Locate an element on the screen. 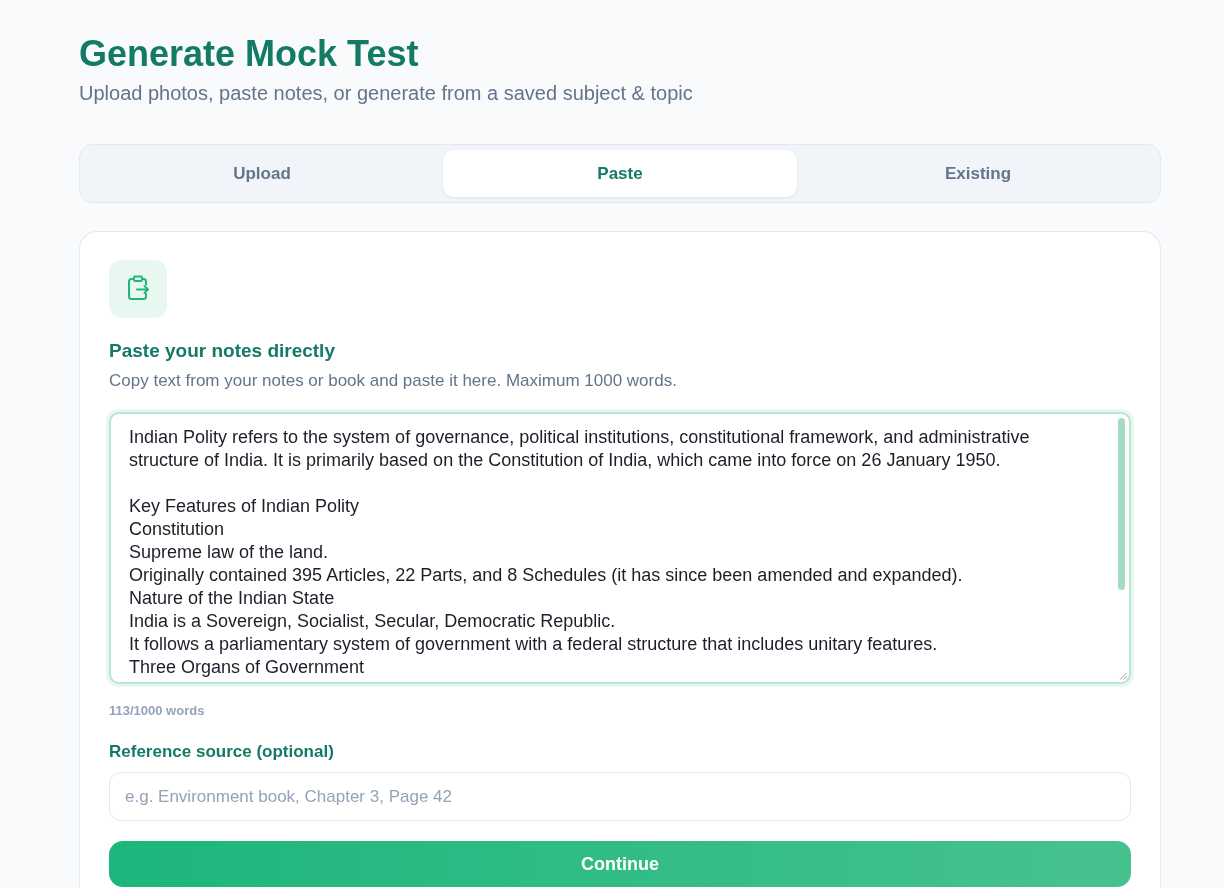 This screenshot has height=888, width=1224. word-count: 113/1000 words is located at coordinates (157, 711).